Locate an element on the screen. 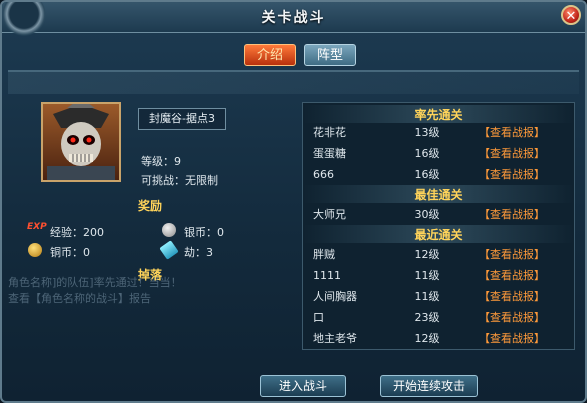 The image size is (587, 403). exp-reward: 经验：200 is located at coordinates (77, 232).